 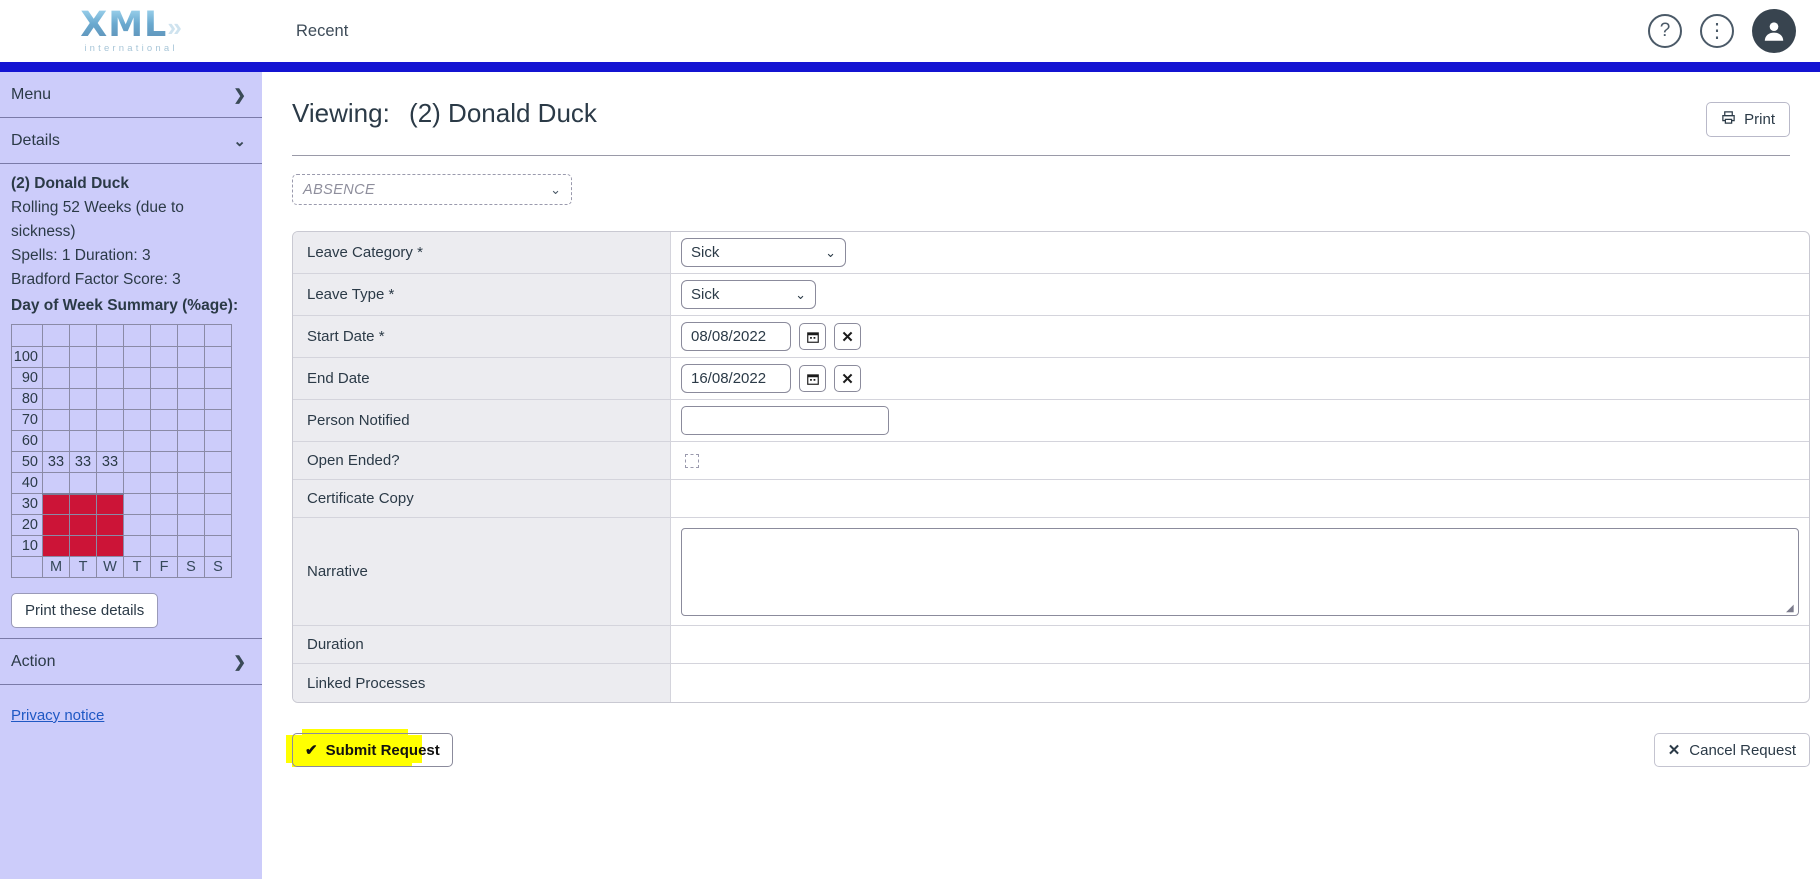 What do you see at coordinates (482, 294) in the screenshot?
I see `field-label: Leave Type *` at bounding box center [482, 294].